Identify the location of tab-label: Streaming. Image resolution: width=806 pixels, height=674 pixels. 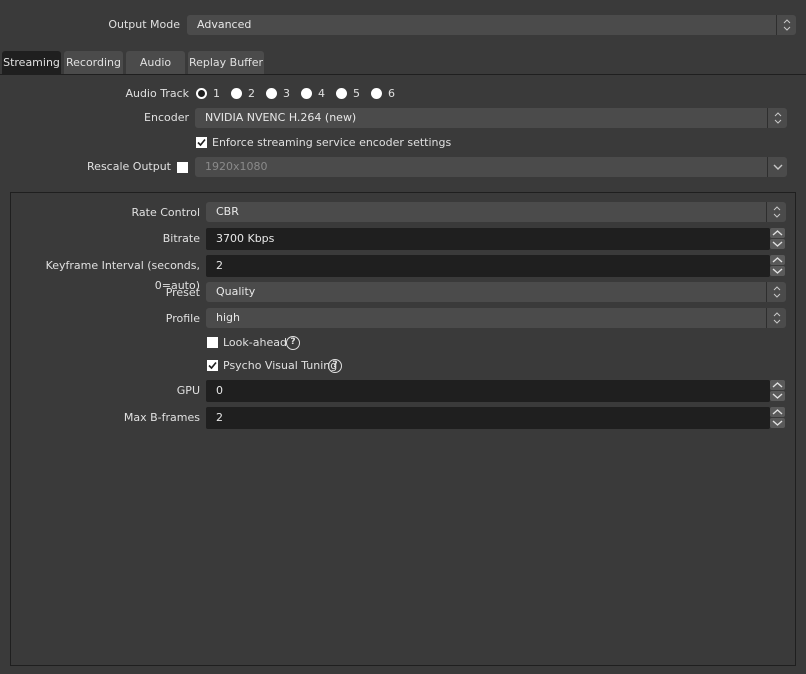
(31, 62).